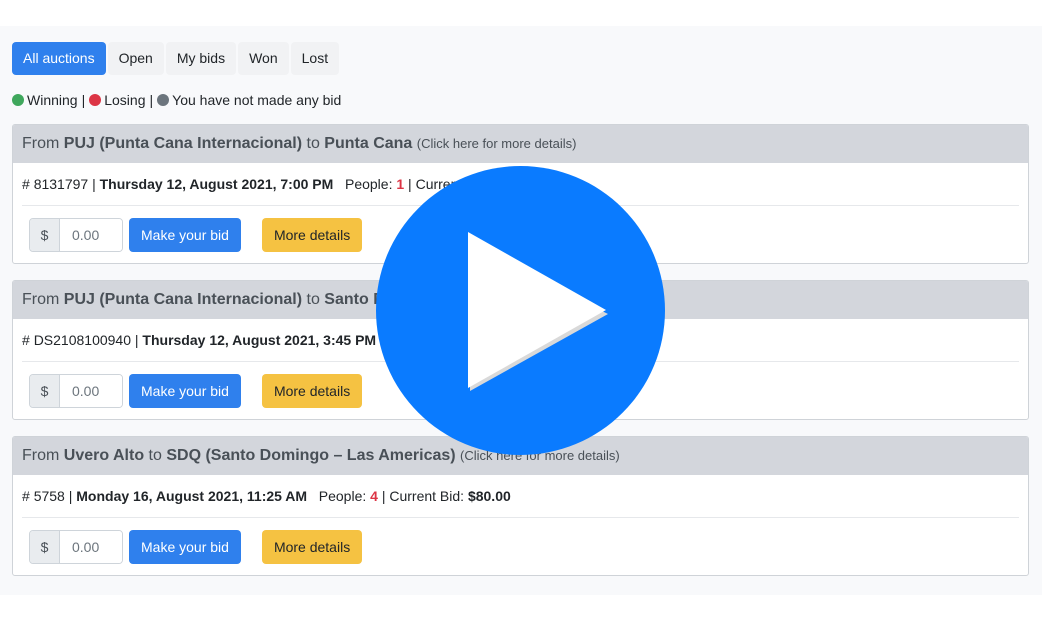 The image size is (1042, 625). I want to click on auction-datetime: Monday 16, August 2021, 11:25 AM, so click(192, 496).